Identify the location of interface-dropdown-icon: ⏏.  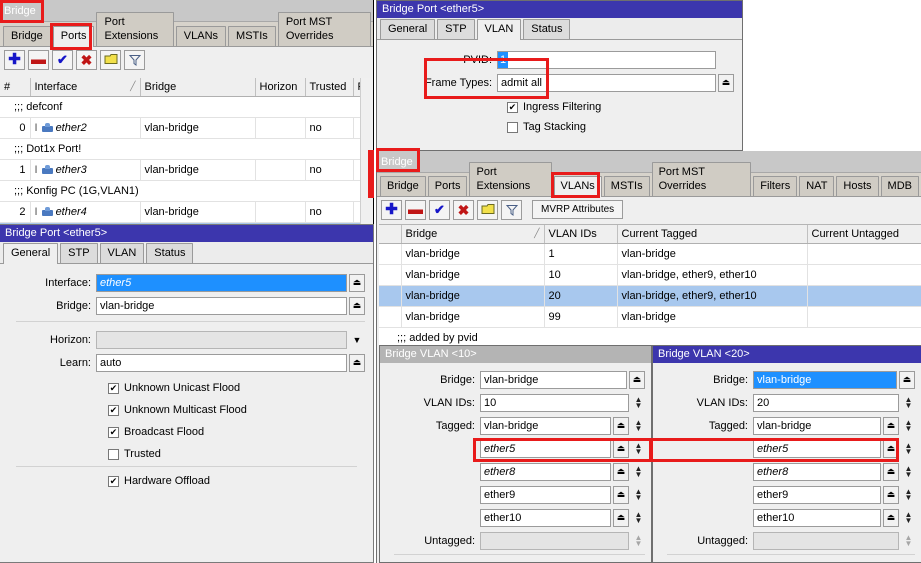
(357, 282).